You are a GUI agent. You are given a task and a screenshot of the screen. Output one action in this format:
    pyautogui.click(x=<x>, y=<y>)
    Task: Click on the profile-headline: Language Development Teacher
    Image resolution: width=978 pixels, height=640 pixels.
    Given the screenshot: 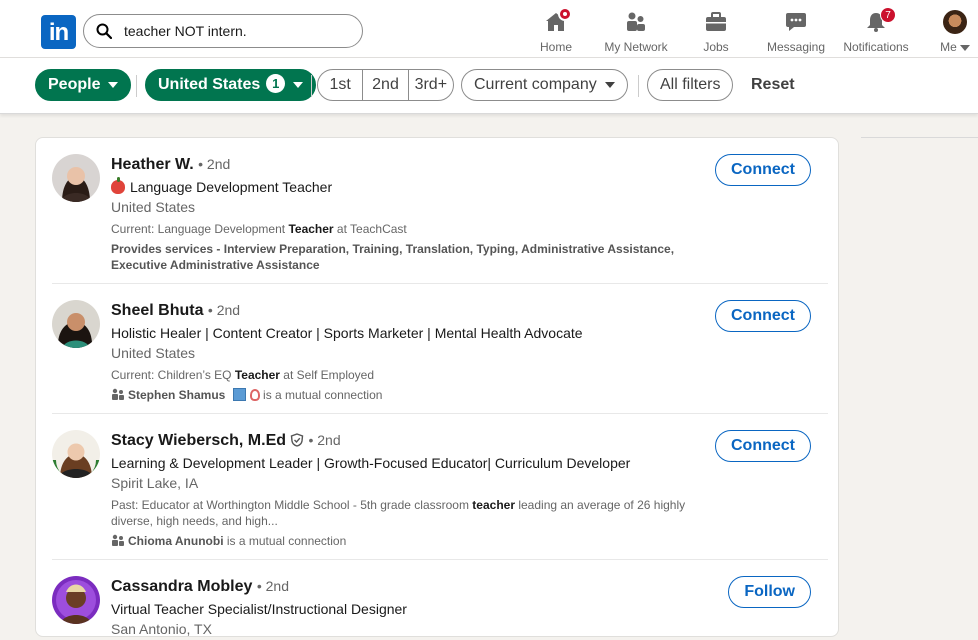 What is the action you would take?
    pyautogui.click(x=231, y=187)
    